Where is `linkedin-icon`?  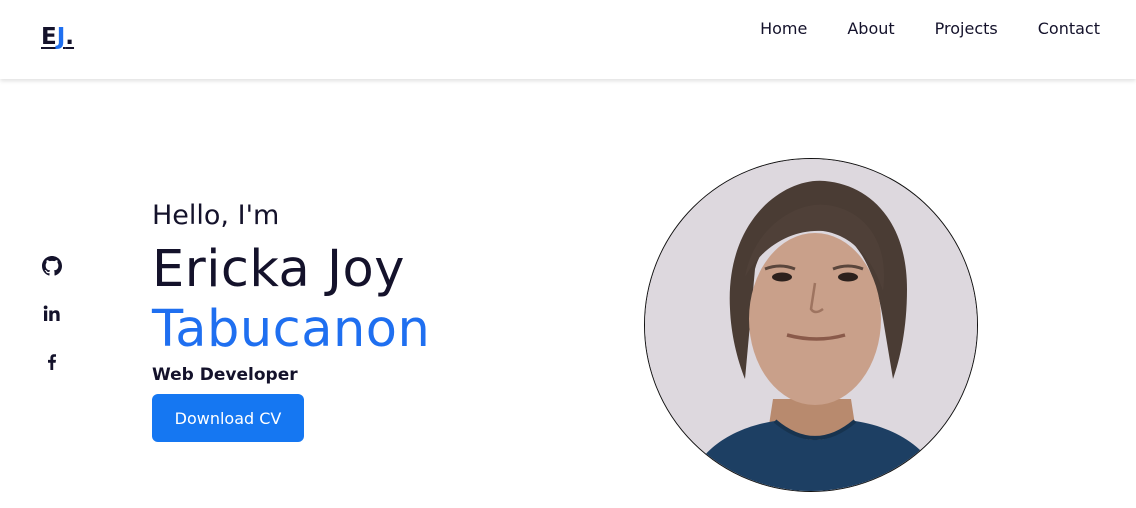
linkedin-icon is located at coordinates (52, 314).